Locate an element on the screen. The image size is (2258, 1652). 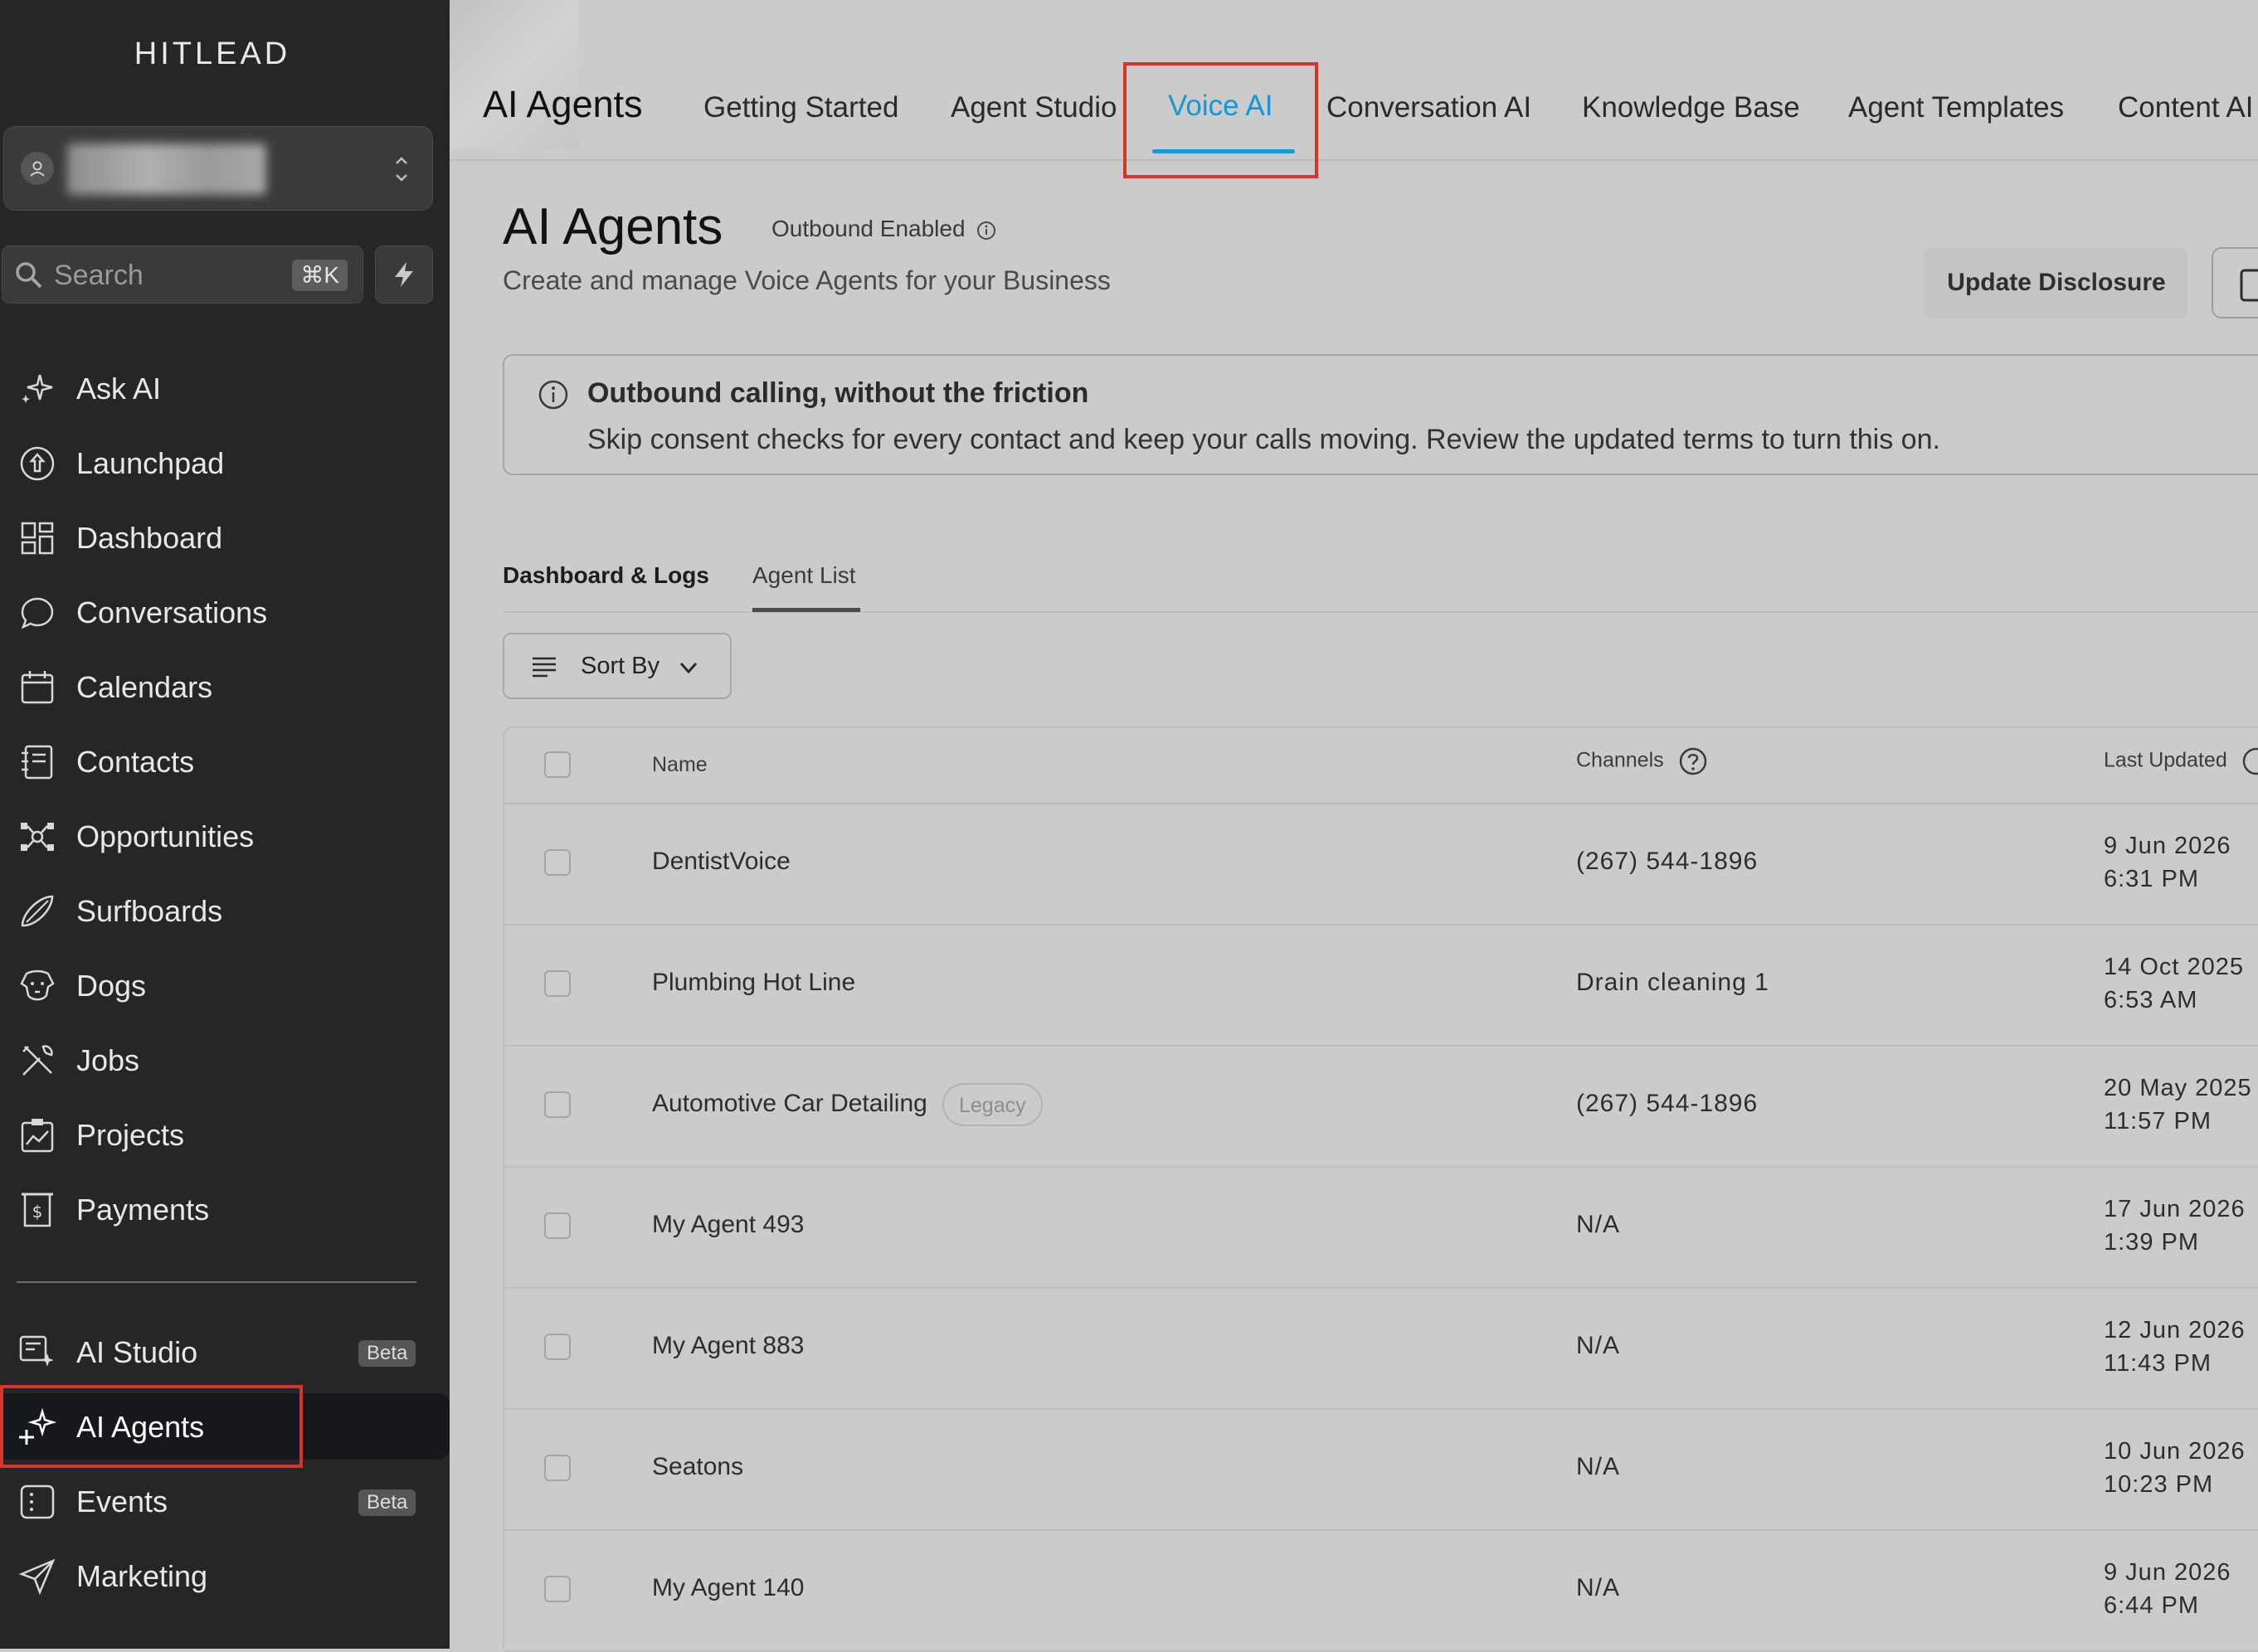
surfboard-icon is located at coordinates (37, 911).